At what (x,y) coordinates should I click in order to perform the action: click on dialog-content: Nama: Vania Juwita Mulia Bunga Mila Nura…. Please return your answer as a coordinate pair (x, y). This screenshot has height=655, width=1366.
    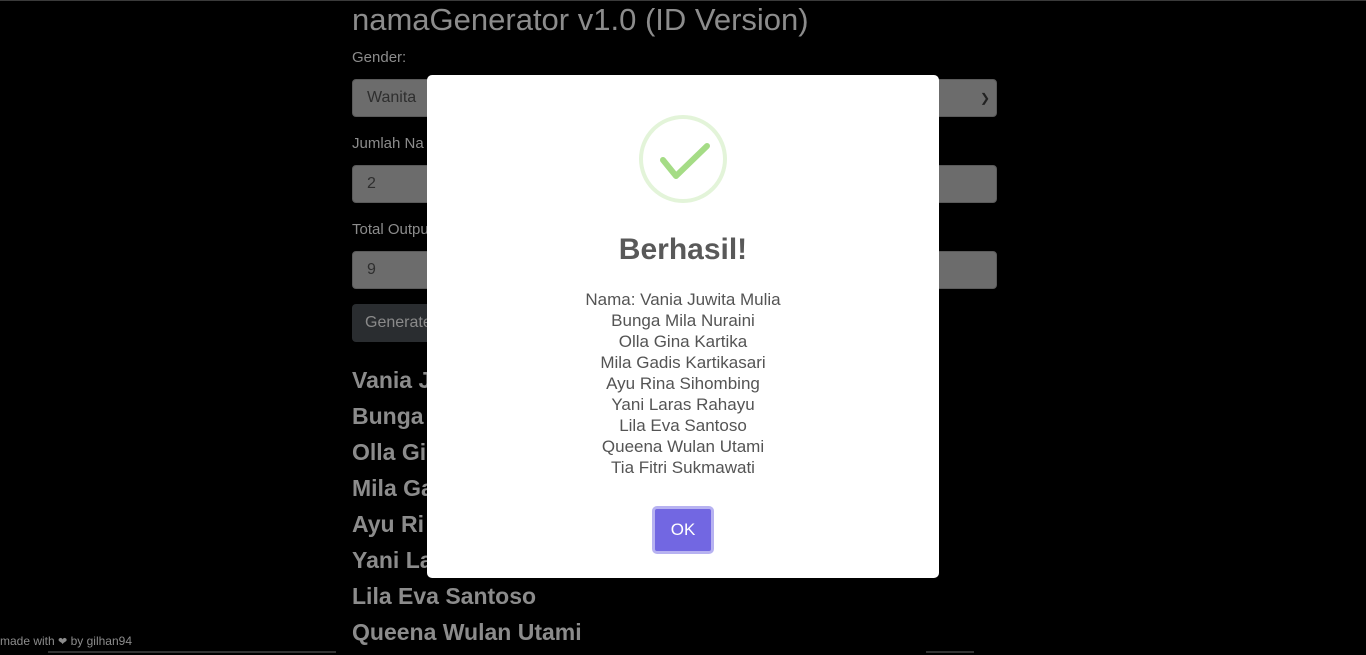
    Looking at the image, I should click on (683, 383).